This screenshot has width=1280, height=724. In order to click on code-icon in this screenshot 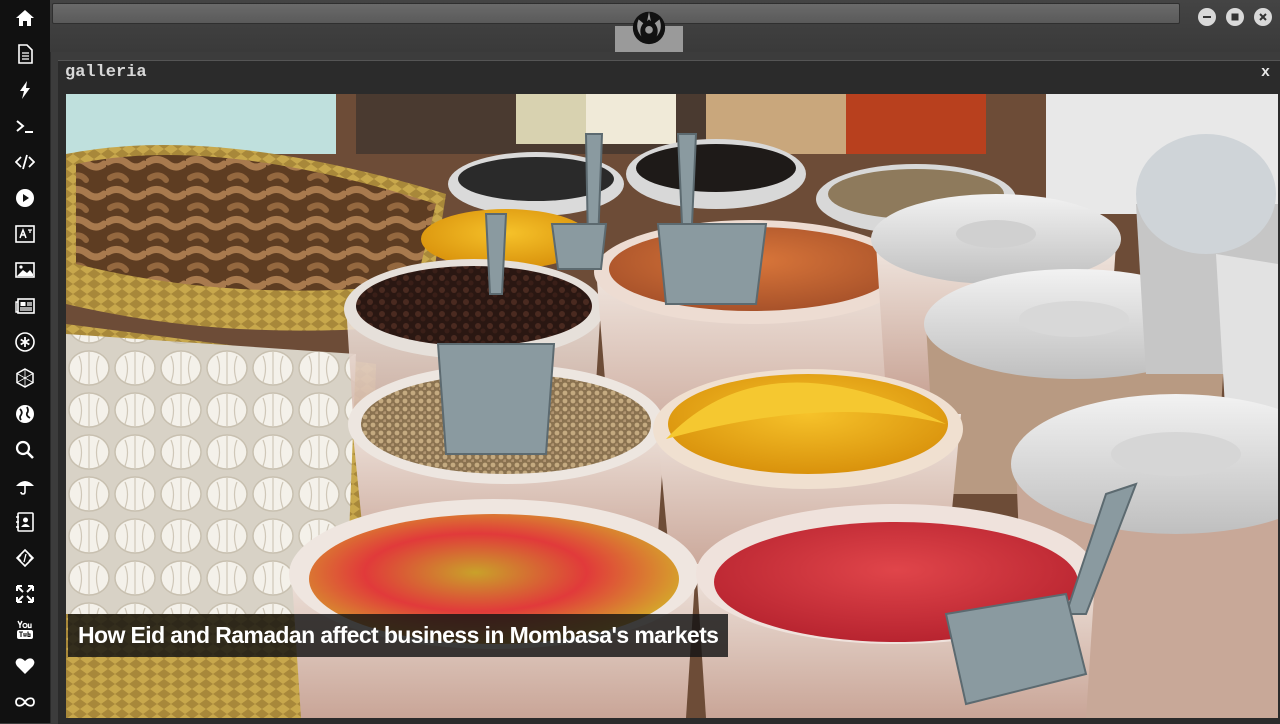, I will do `click(25, 162)`.